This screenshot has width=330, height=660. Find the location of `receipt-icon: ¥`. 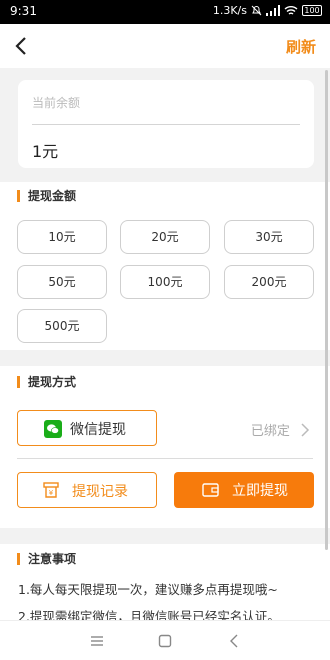

receipt-icon: ¥ is located at coordinates (51, 490).